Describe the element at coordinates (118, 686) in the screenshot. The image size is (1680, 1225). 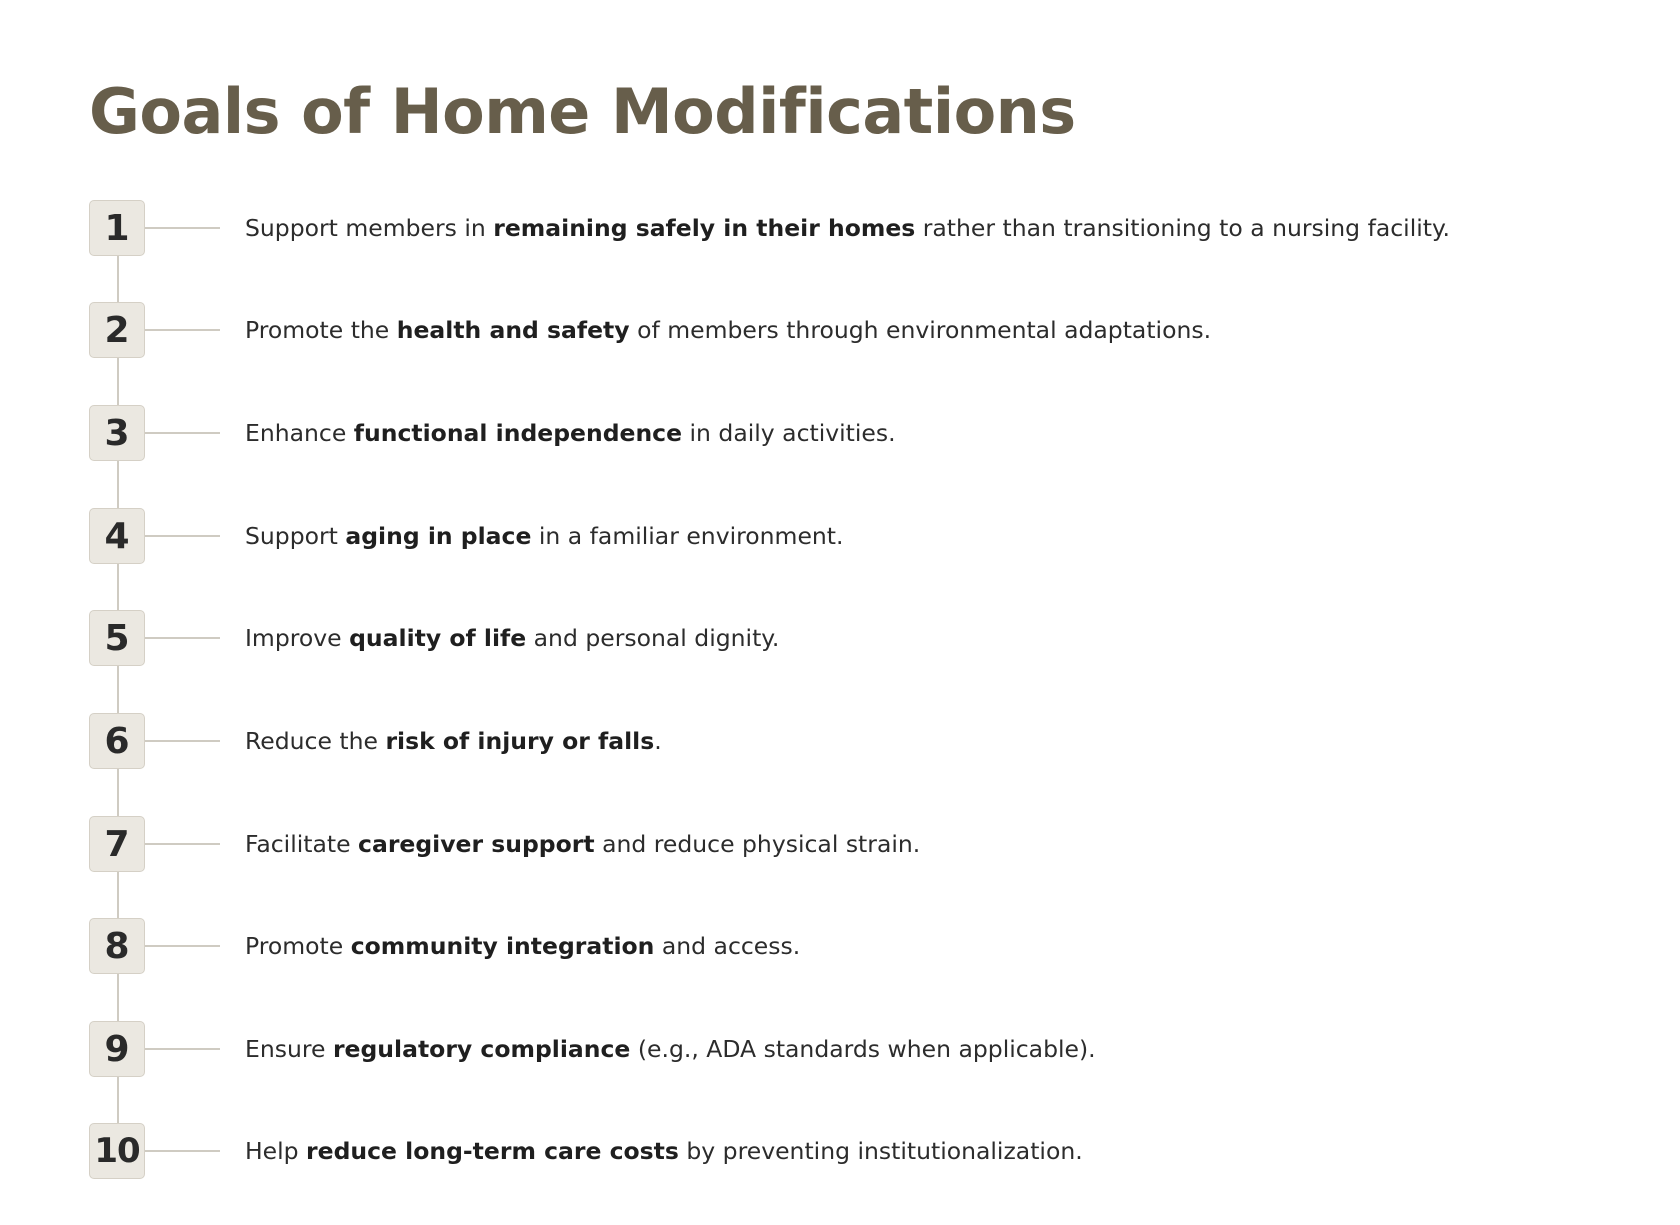
I see `timeline-spine` at that location.